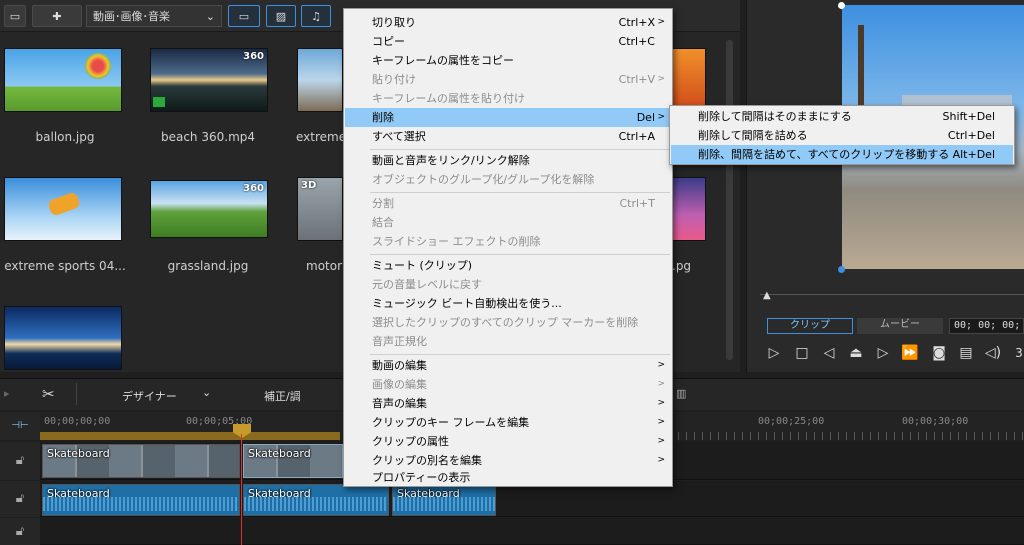  I want to click on work-area-range, so click(190, 436).